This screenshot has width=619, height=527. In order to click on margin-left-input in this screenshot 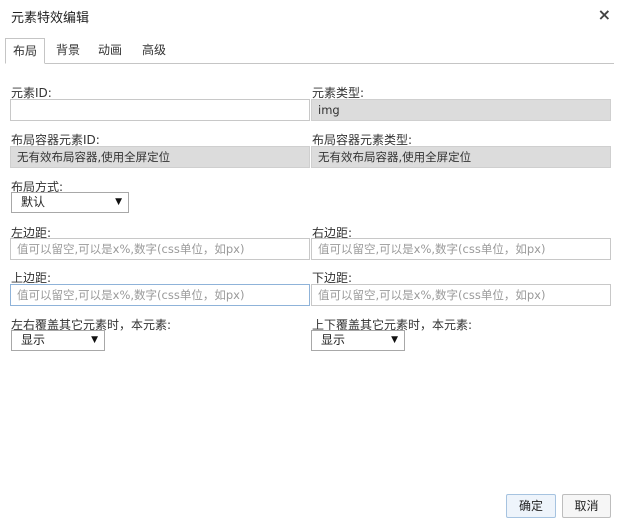, I will do `click(160, 249)`.